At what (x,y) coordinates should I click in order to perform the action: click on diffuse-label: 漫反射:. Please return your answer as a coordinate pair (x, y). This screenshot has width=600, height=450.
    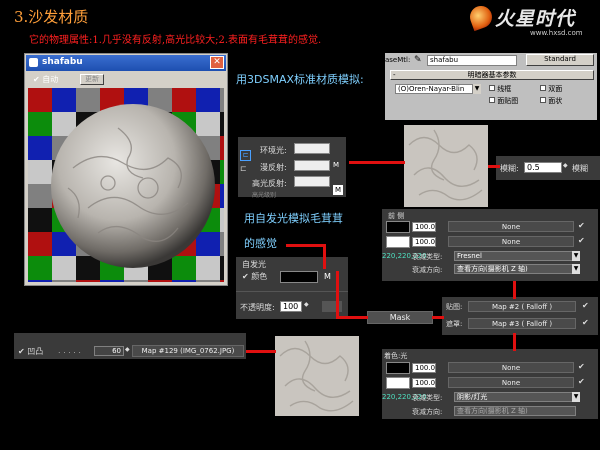
    Looking at the image, I should click on (273, 167).